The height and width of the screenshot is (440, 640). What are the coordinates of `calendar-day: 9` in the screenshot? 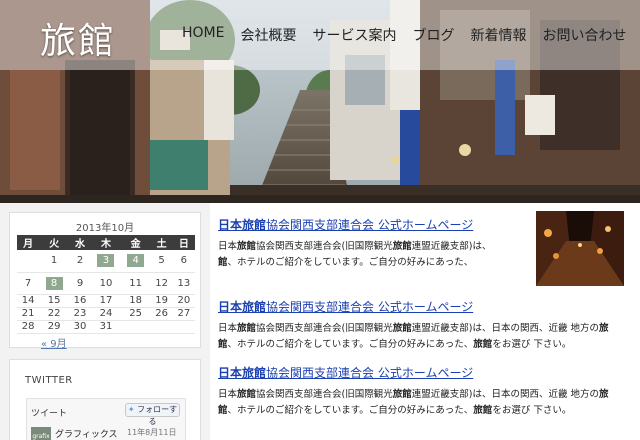 It's located at (80, 283).